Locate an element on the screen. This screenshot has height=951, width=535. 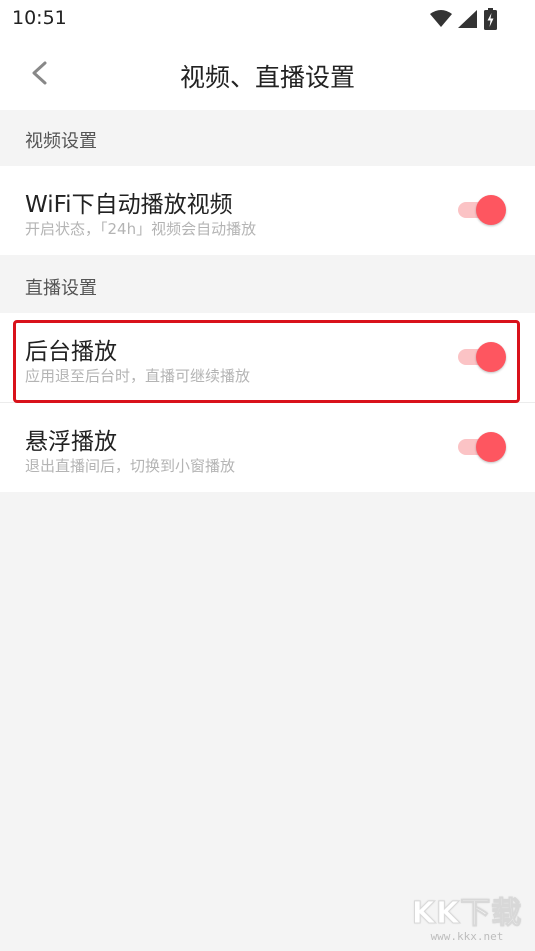
setting-title: 悬浮播放 is located at coordinates (71, 442).